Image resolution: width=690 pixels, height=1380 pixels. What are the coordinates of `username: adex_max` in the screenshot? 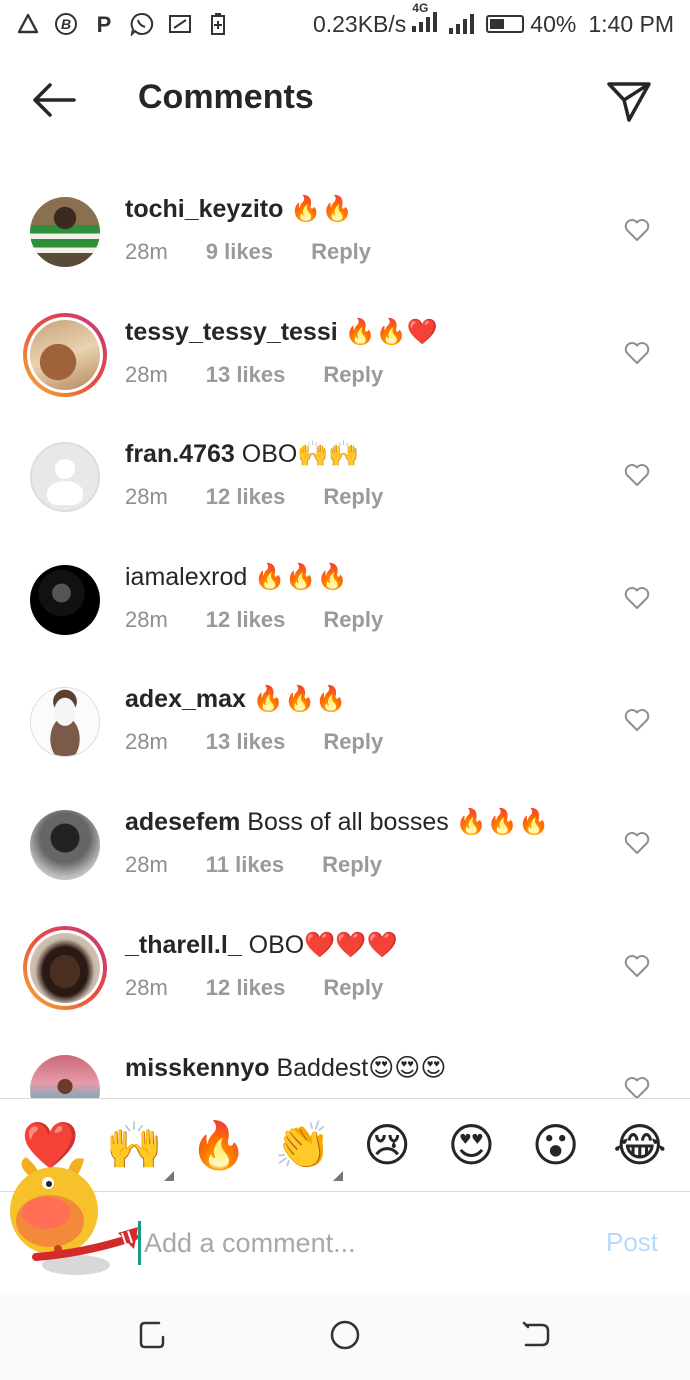 It's located at (185, 699).